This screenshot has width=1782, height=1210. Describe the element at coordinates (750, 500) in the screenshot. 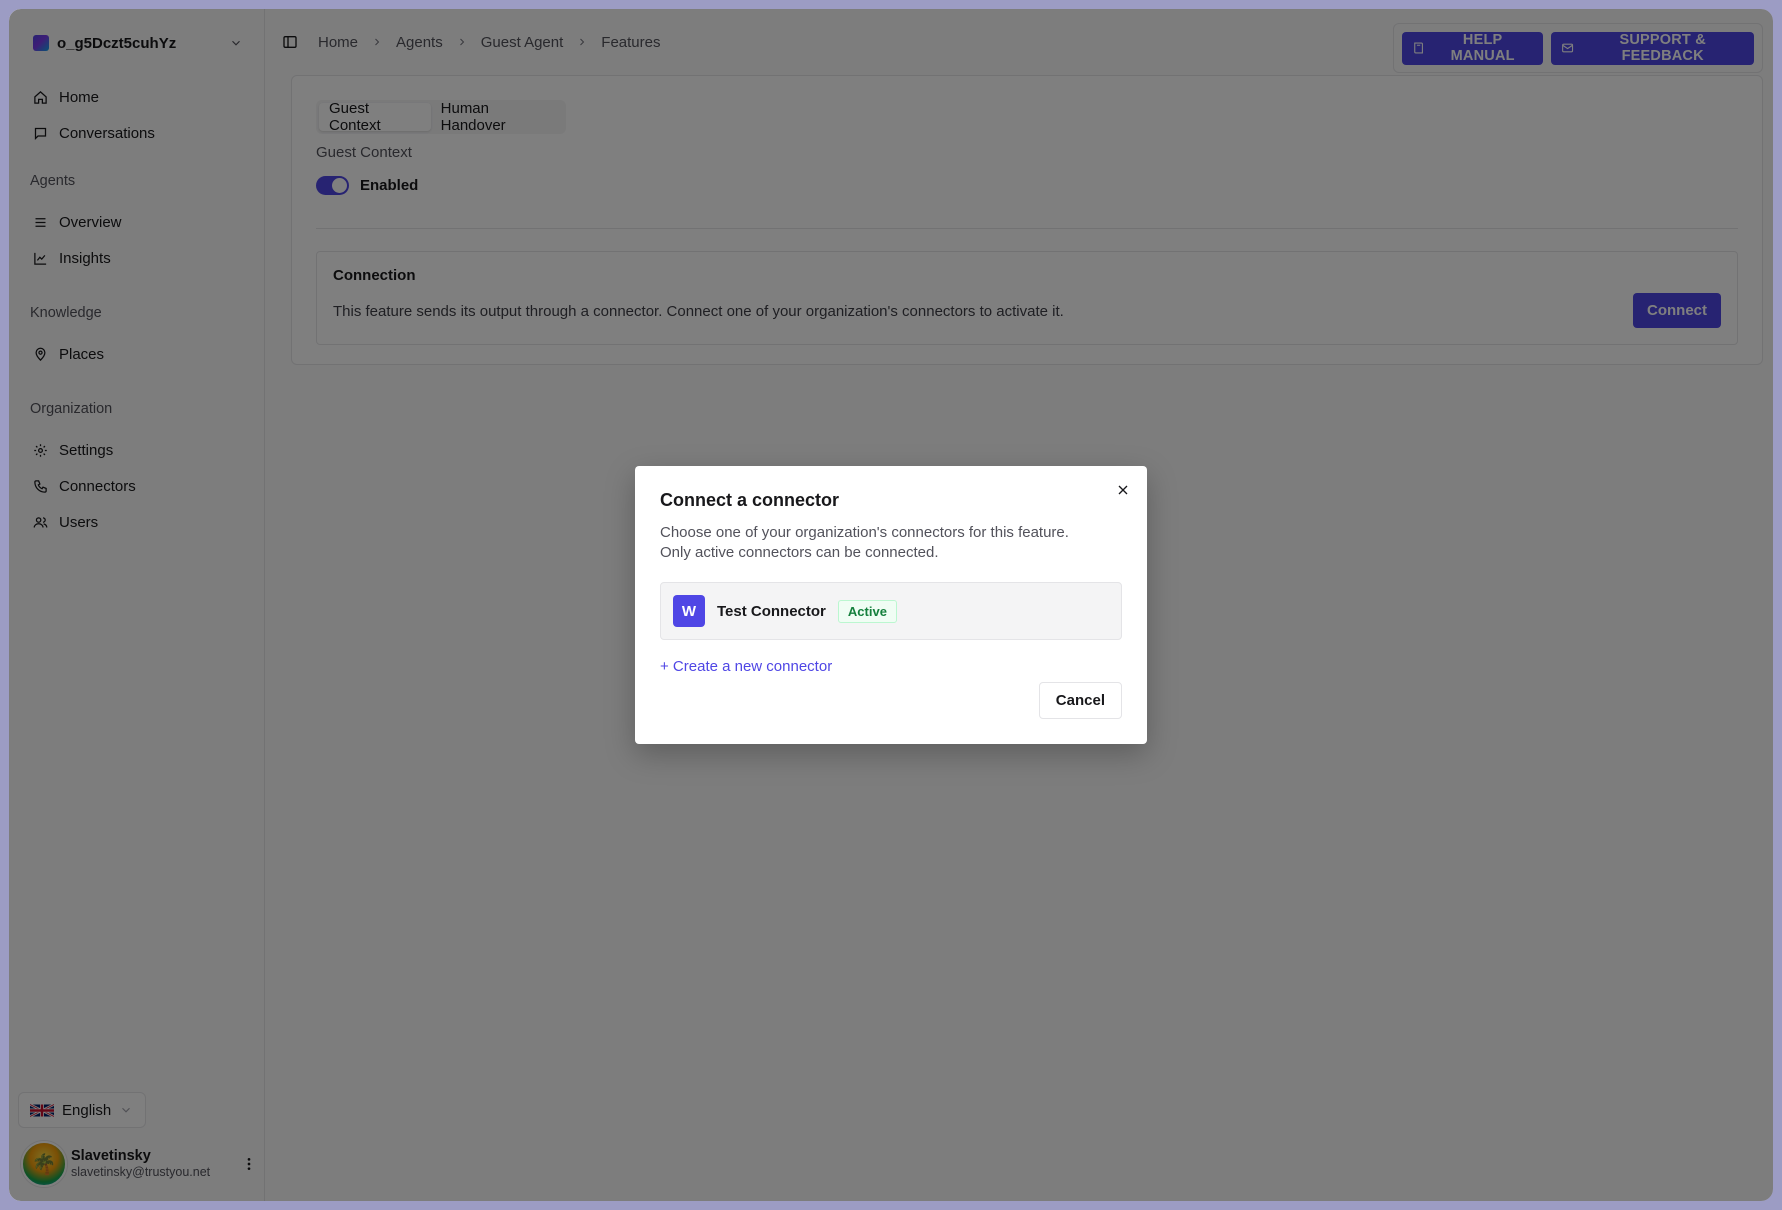

I see `dialog-title: Connect a connector` at that location.